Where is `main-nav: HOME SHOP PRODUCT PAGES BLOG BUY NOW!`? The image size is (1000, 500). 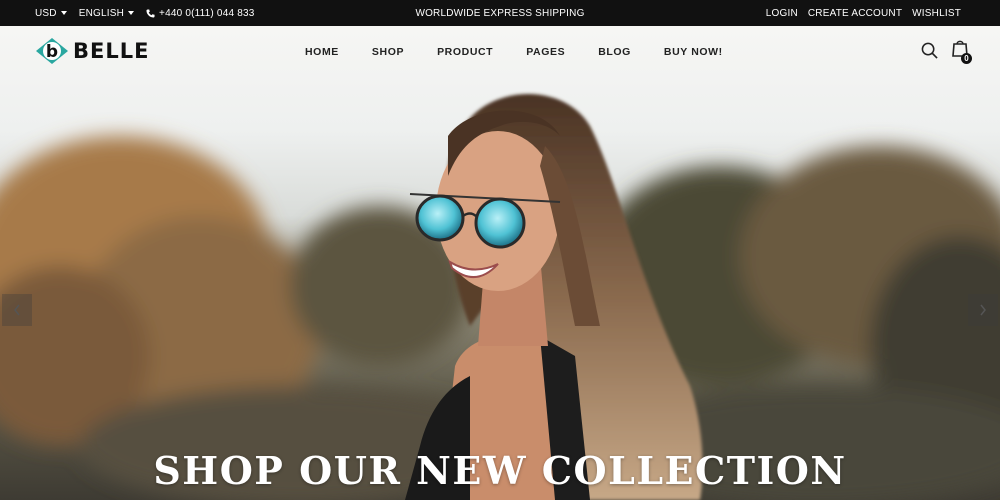
main-nav: HOME SHOP PRODUCT PAGES BLOG BUY NOW! is located at coordinates (523, 52).